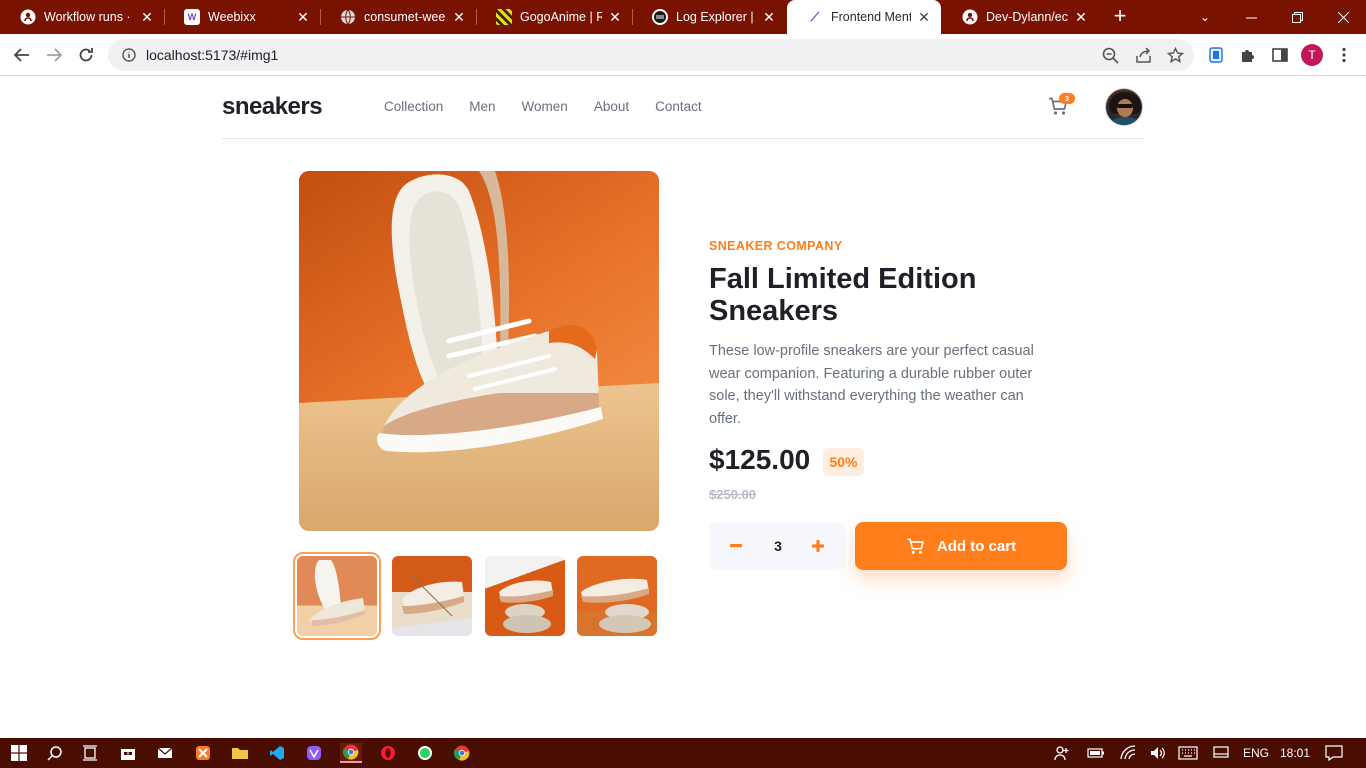 The height and width of the screenshot is (768, 1366). Describe the element at coordinates (1251, 17) in the screenshot. I see `minimize-button` at that location.